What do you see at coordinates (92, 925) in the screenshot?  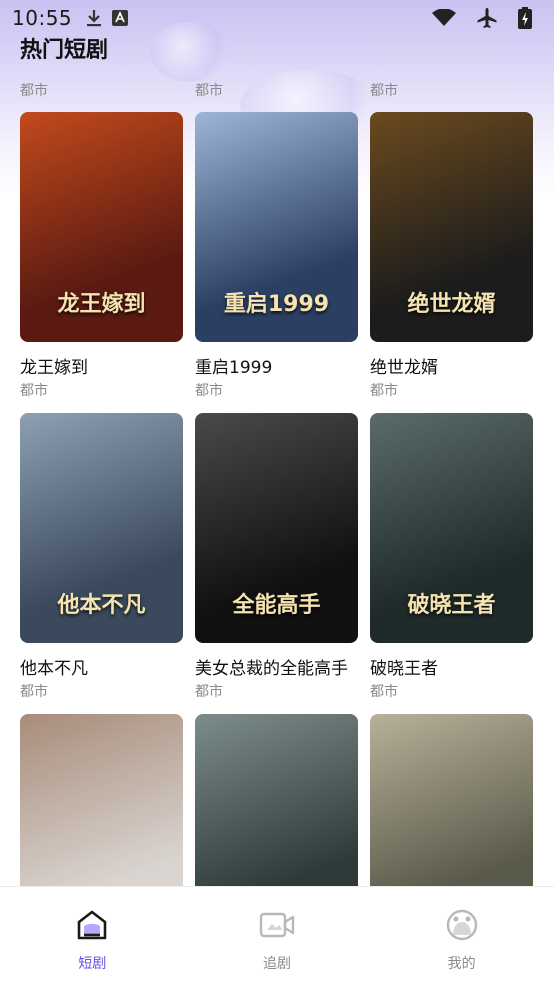 I see `house-icon` at bounding box center [92, 925].